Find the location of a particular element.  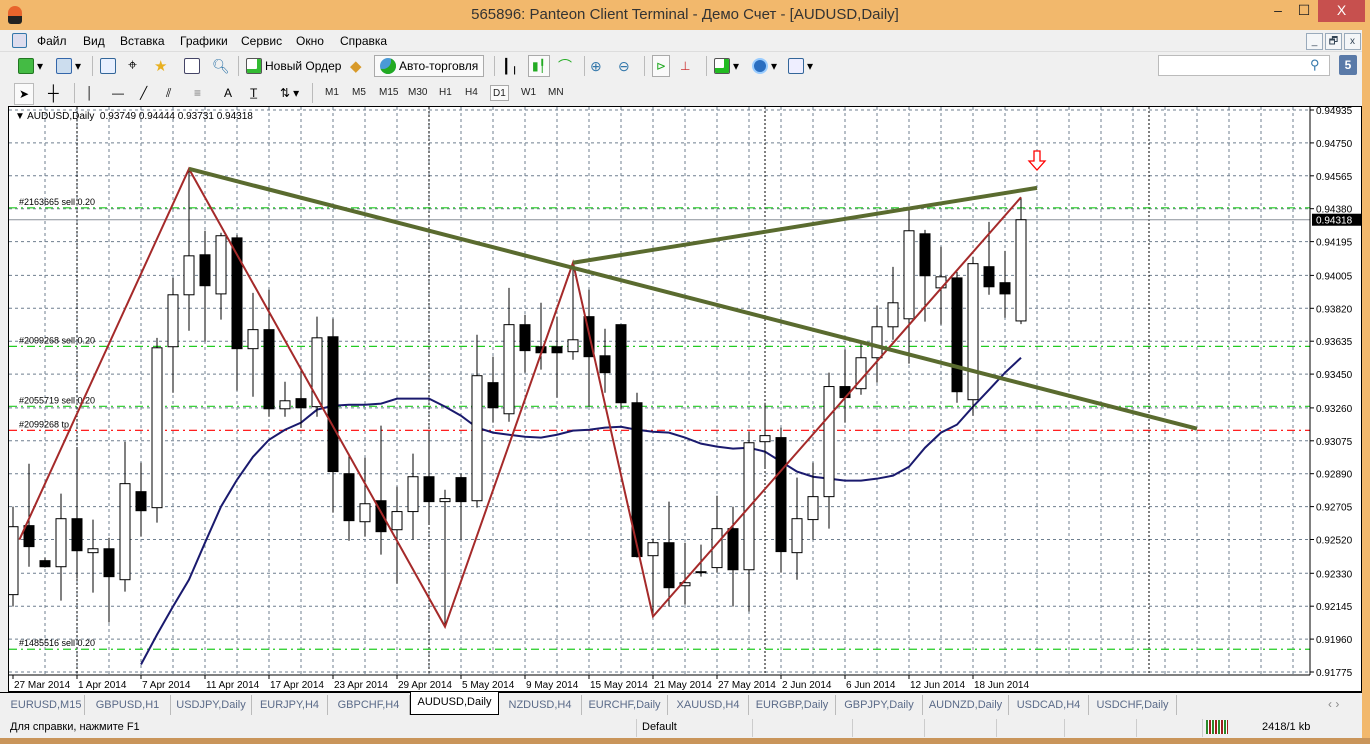

market-watch-button is located at coordinates (108, 66).